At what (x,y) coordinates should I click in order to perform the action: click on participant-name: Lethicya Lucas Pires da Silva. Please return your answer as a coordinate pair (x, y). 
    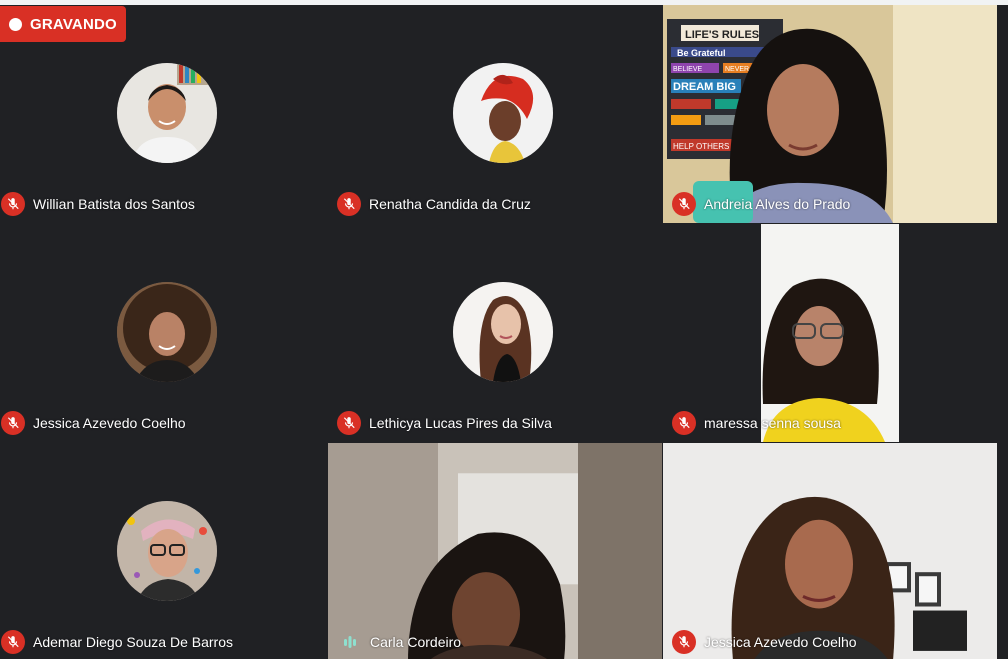
    Looking at the image, I should click on (460, 423).